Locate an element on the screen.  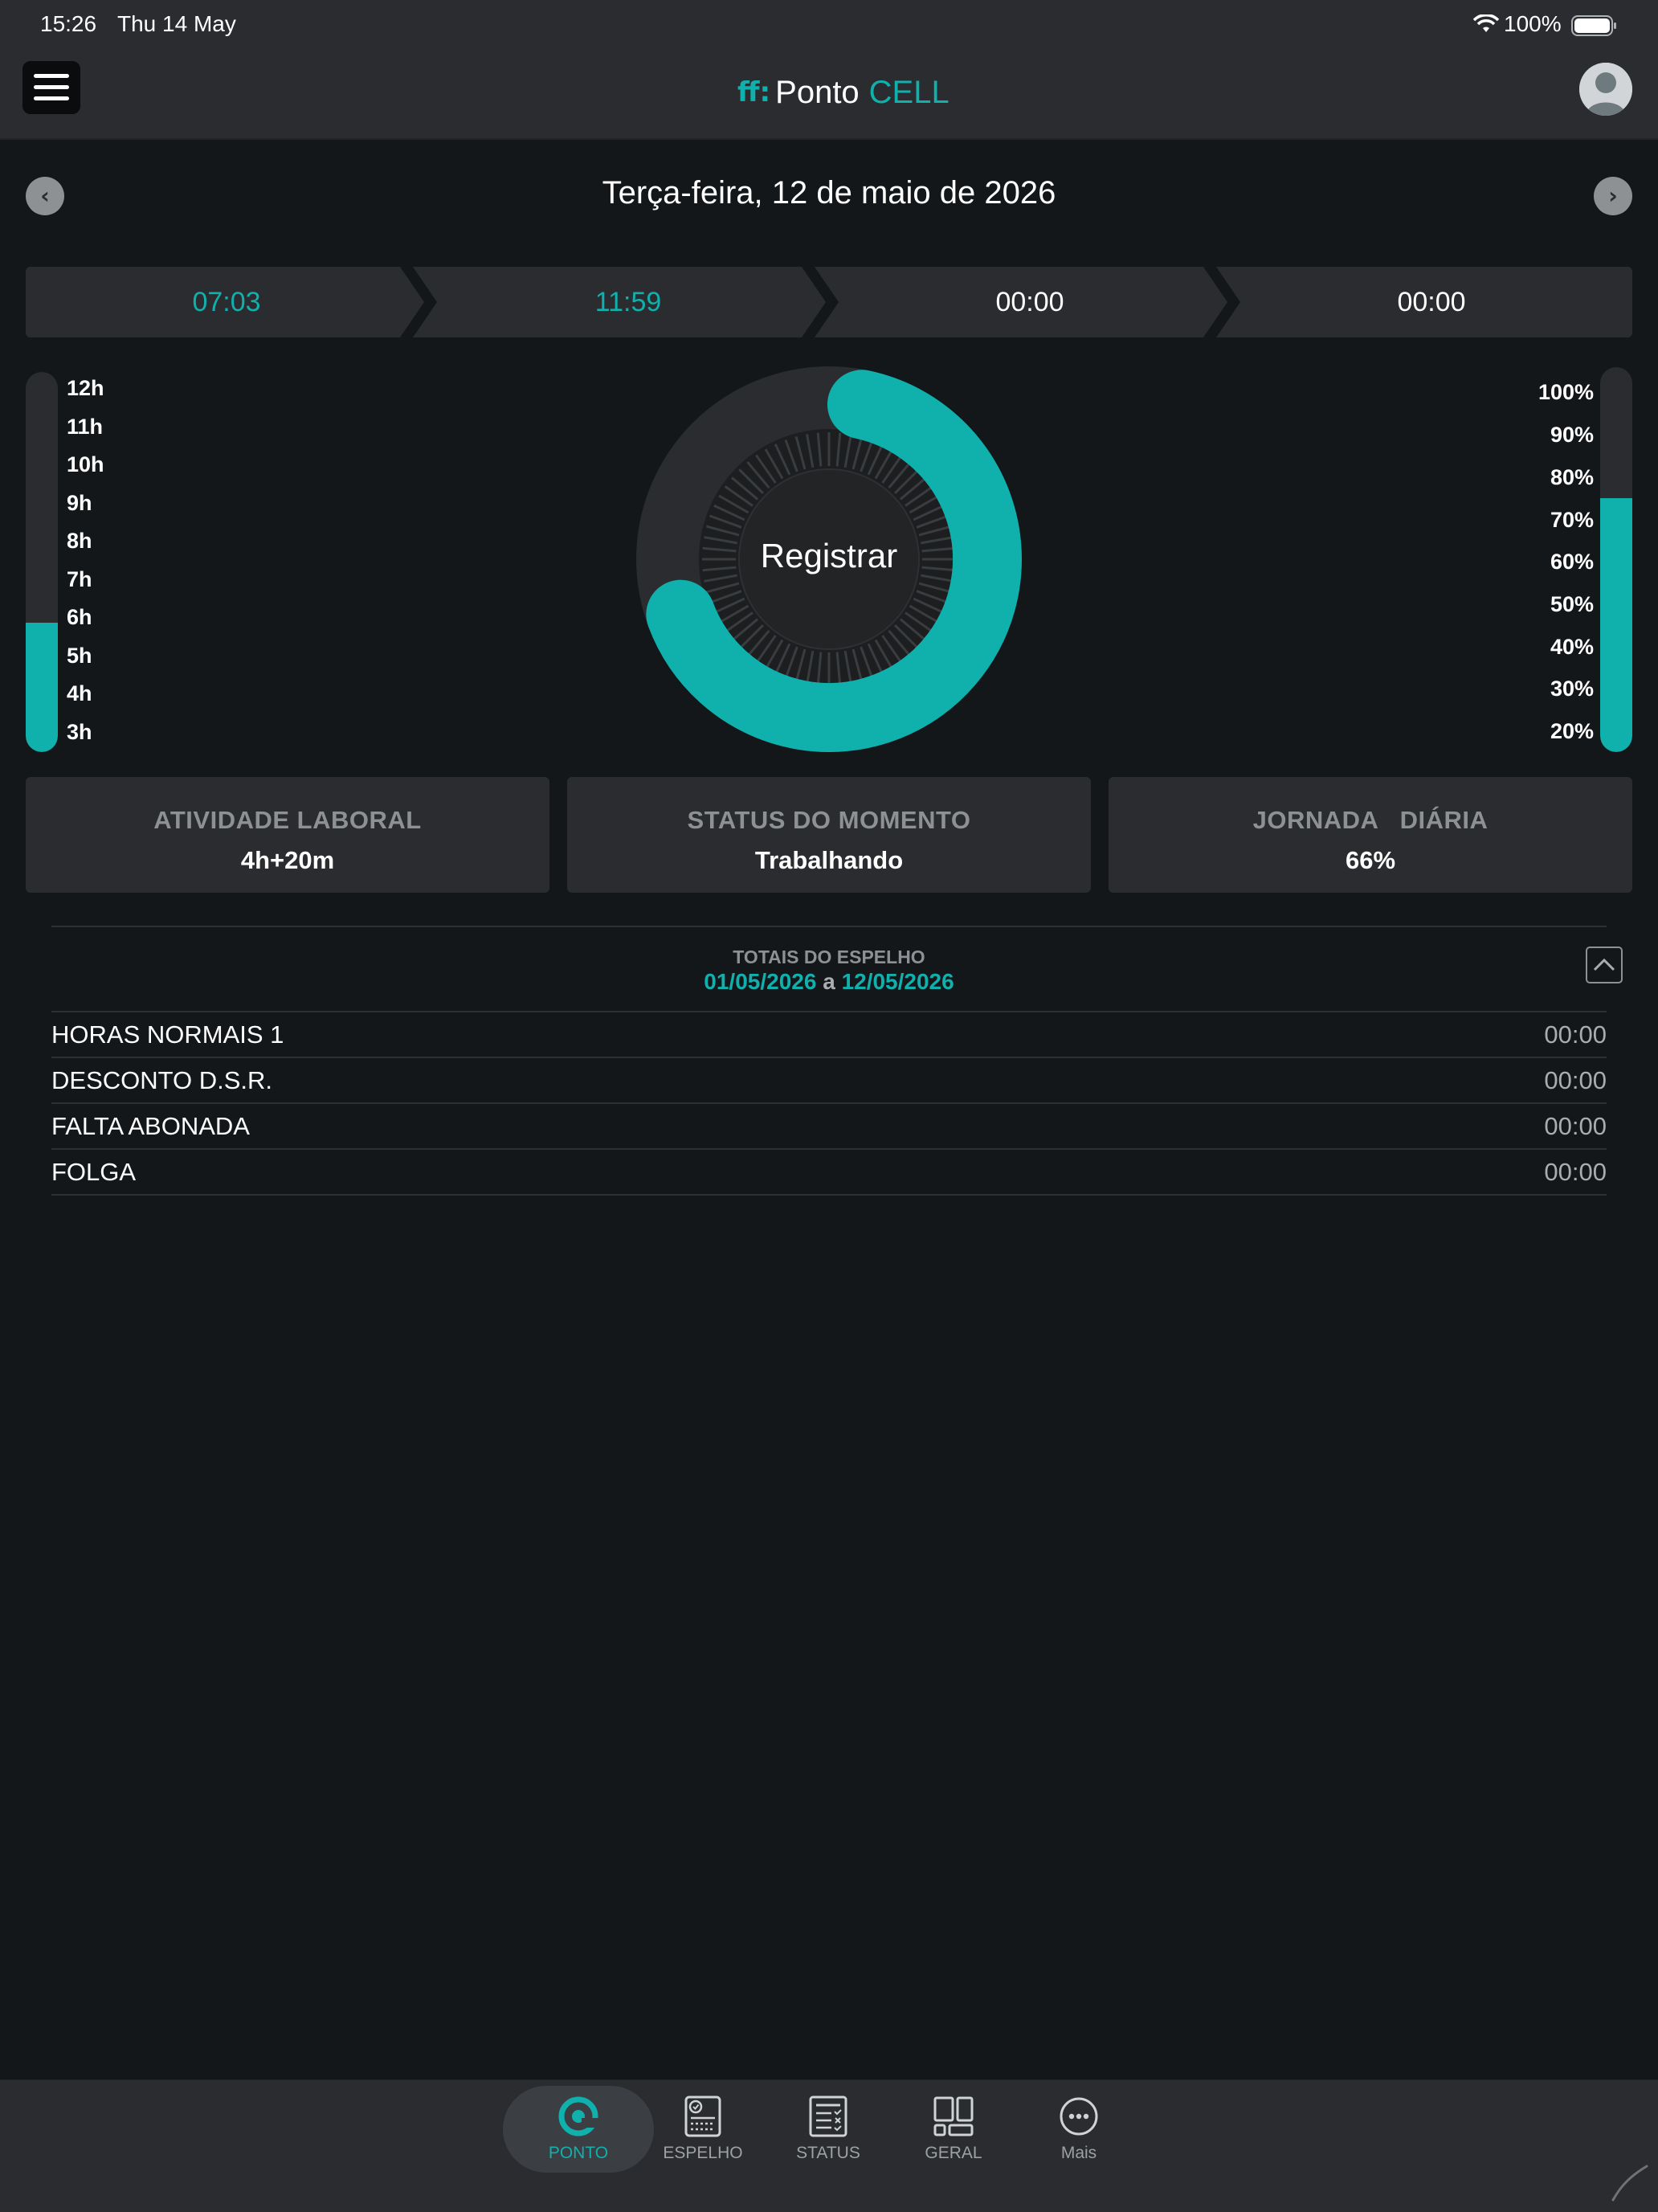
tab-geral: GERAL is located at coordinates (953, 2128).